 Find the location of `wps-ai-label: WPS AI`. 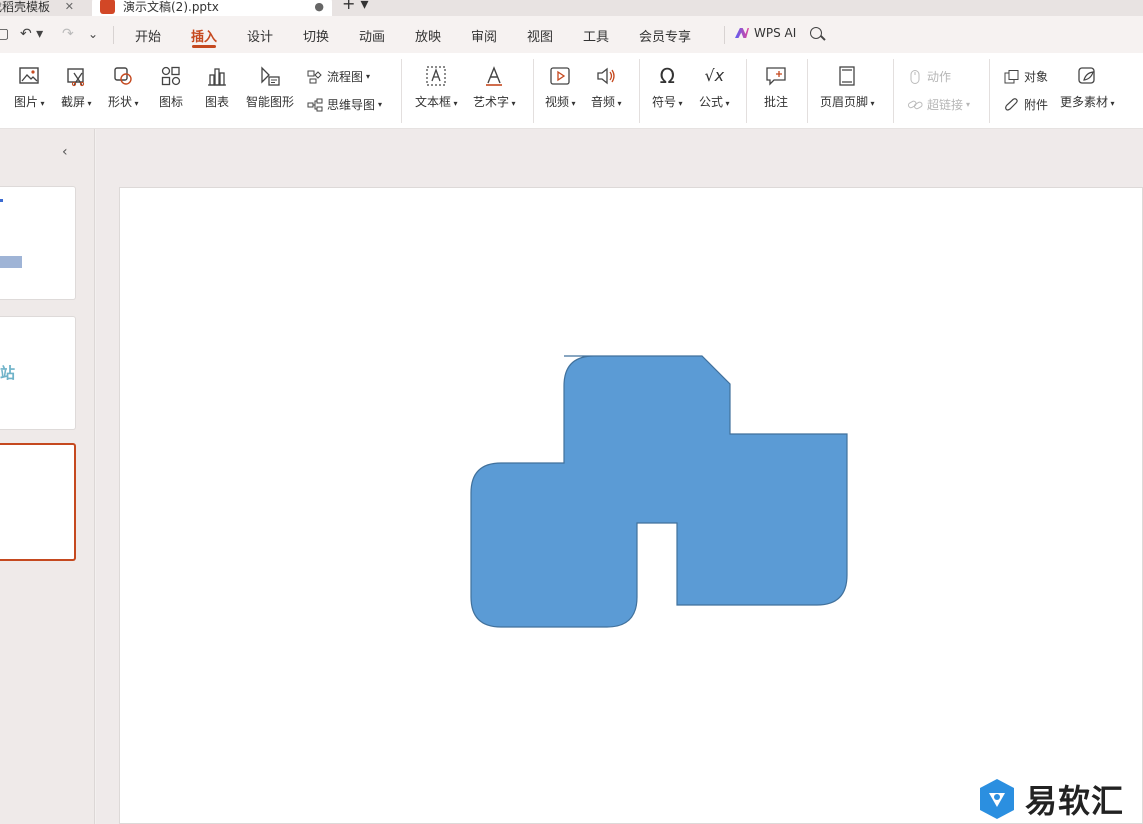

wps-ai-label: WPS AI is located at coordinates (775, 33).